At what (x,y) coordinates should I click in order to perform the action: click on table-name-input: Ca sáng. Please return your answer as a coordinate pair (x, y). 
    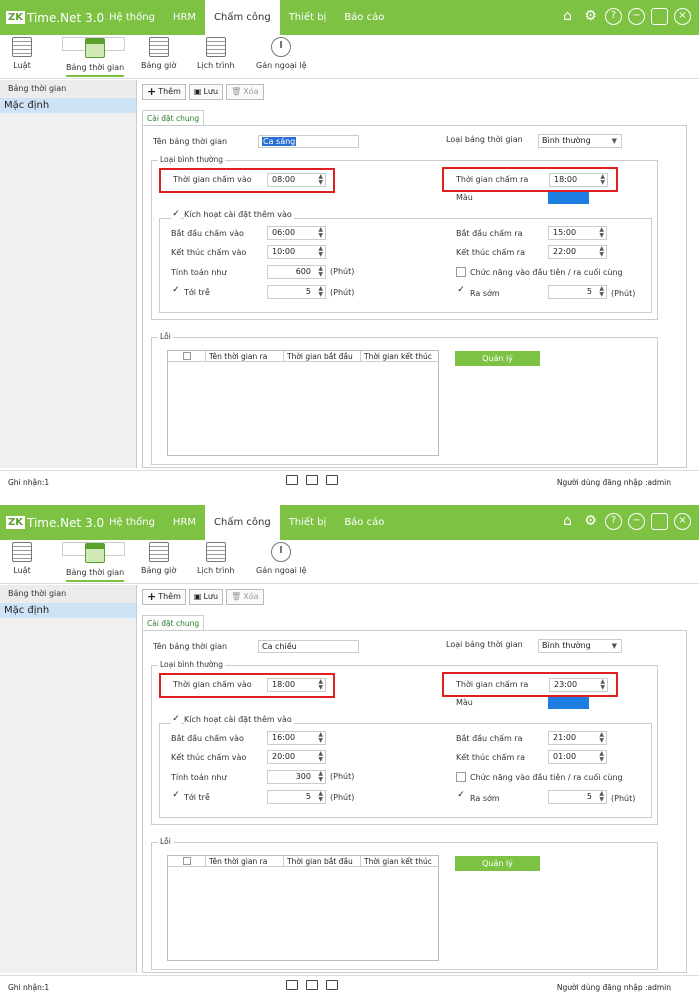
    Looking at the image, I should click on (308, 141).